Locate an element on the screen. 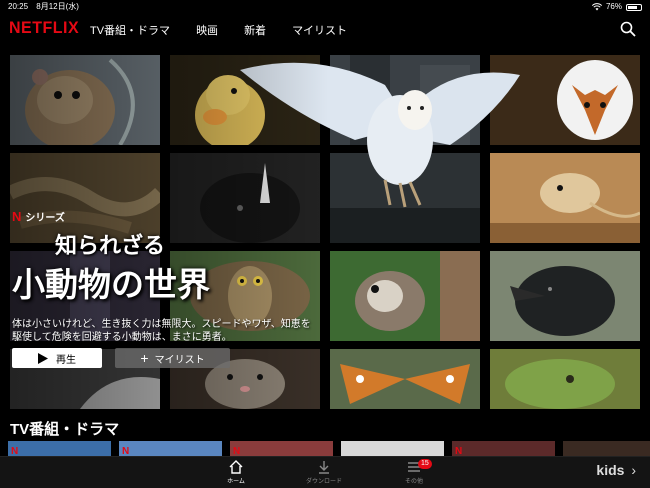 Image resolution: width=650 pixels, height=488 pixels. play-button: 再生 is located at coordinates (57, 358).